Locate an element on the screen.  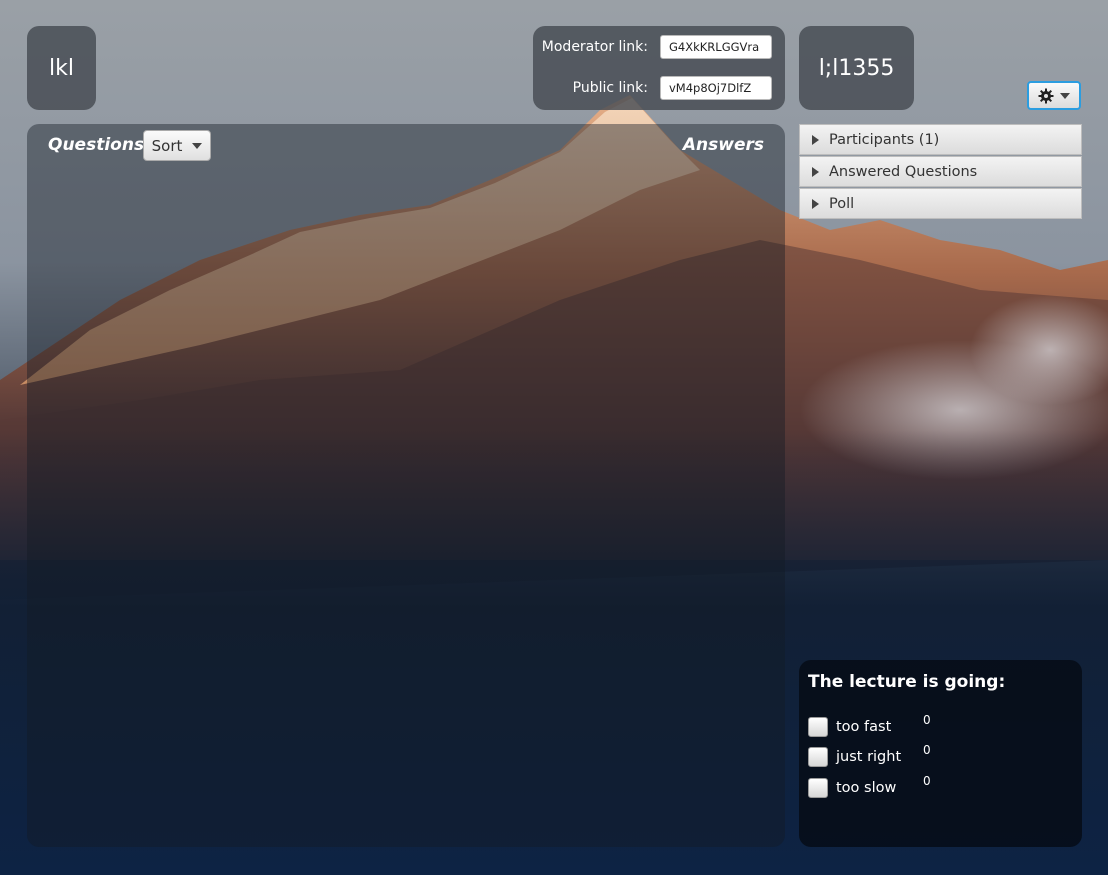
too-slow-checkbox is located at coordinates (818, 788).